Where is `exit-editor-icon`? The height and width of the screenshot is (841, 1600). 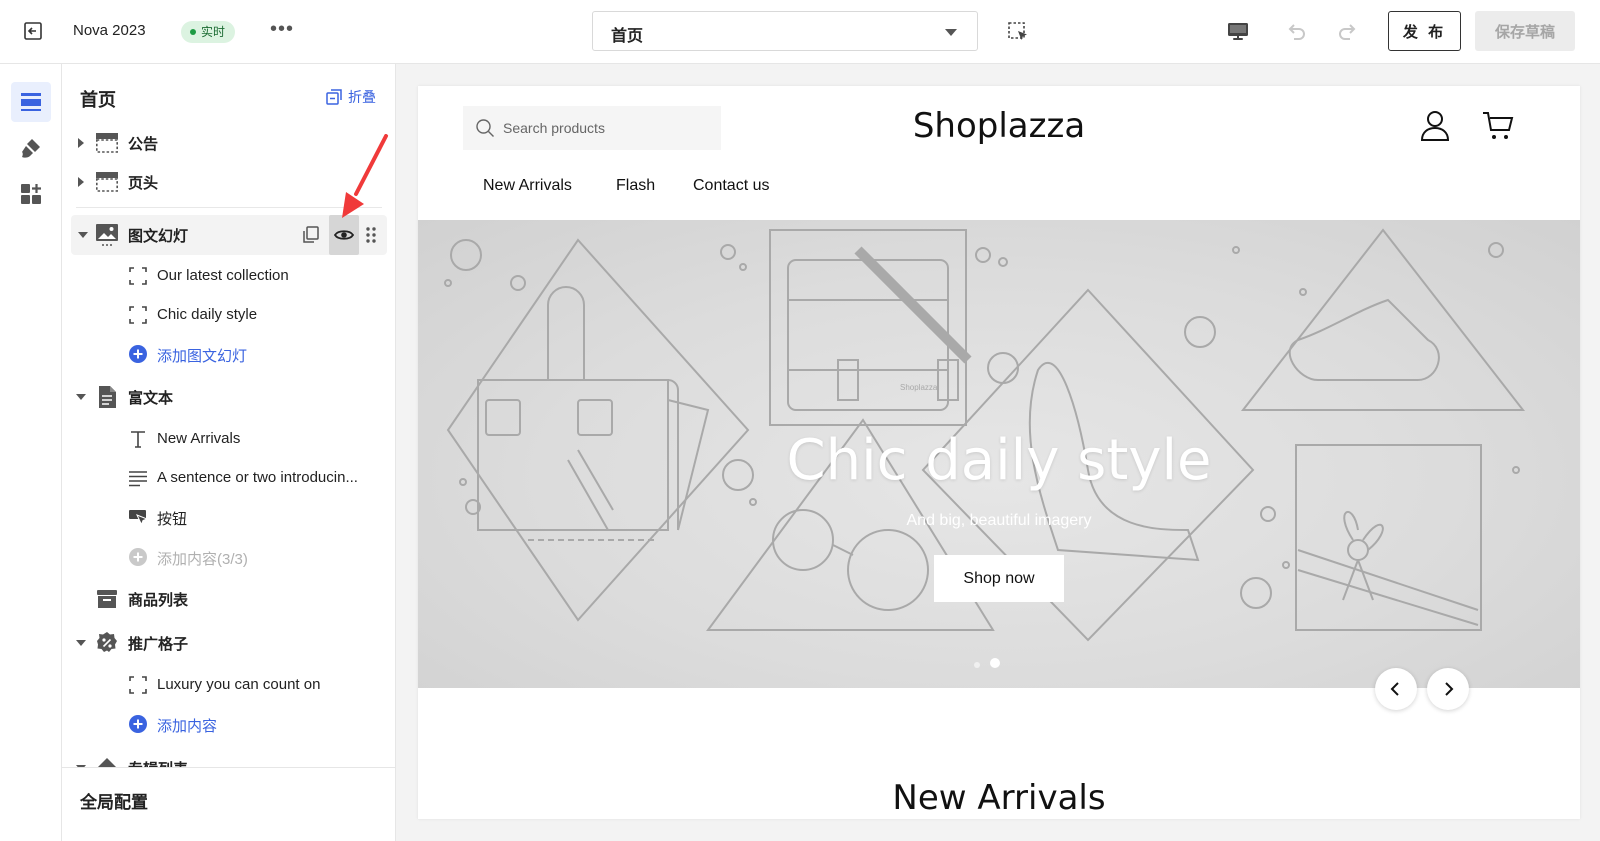 exit-editor-icon is located at coordinates (33, 31).